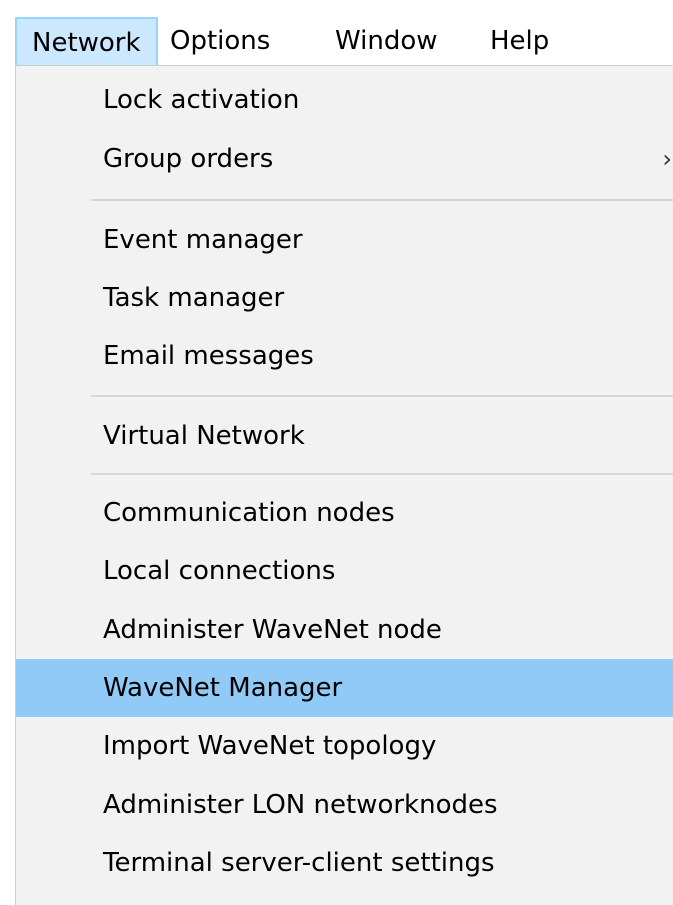 This screenshot has width=673, height=905. Describe the element at coordinates (300, 805) in the screenshot. I see `menu-item-label: Administer LON networknodes` at that location.